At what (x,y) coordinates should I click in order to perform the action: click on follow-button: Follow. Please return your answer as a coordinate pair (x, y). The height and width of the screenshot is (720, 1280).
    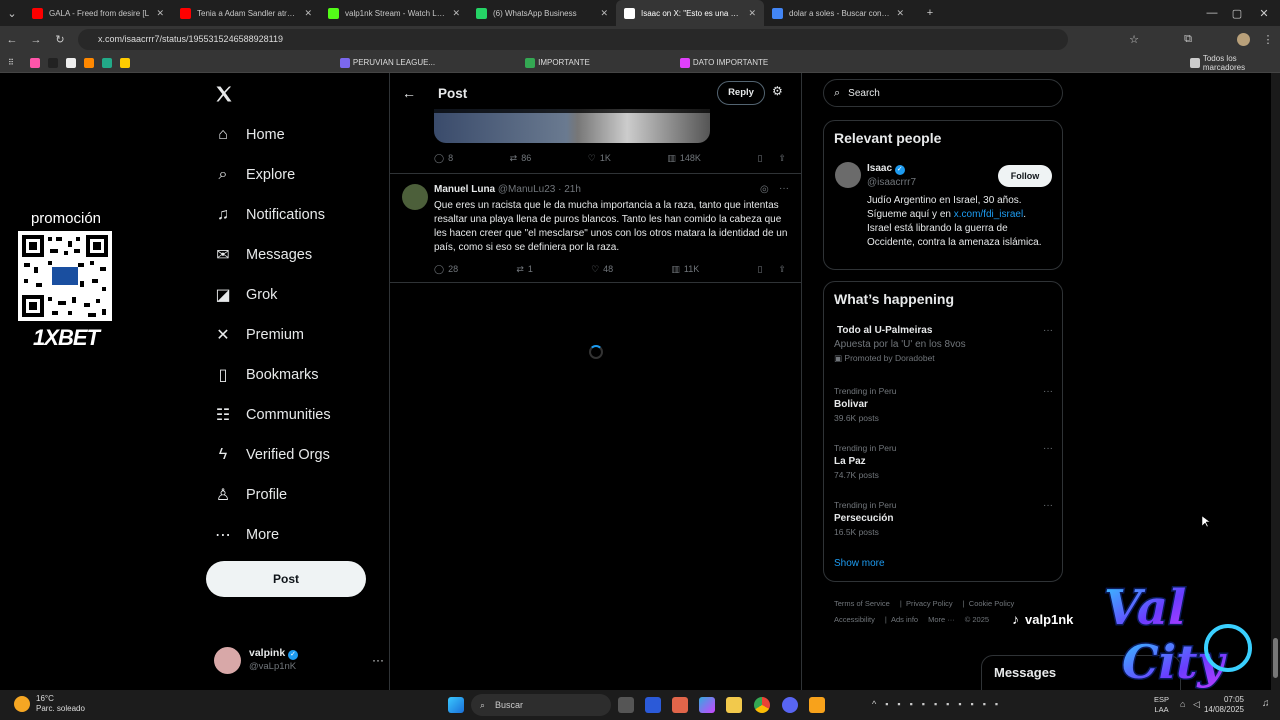
    Looking at the image, I should click on (1025, 176).